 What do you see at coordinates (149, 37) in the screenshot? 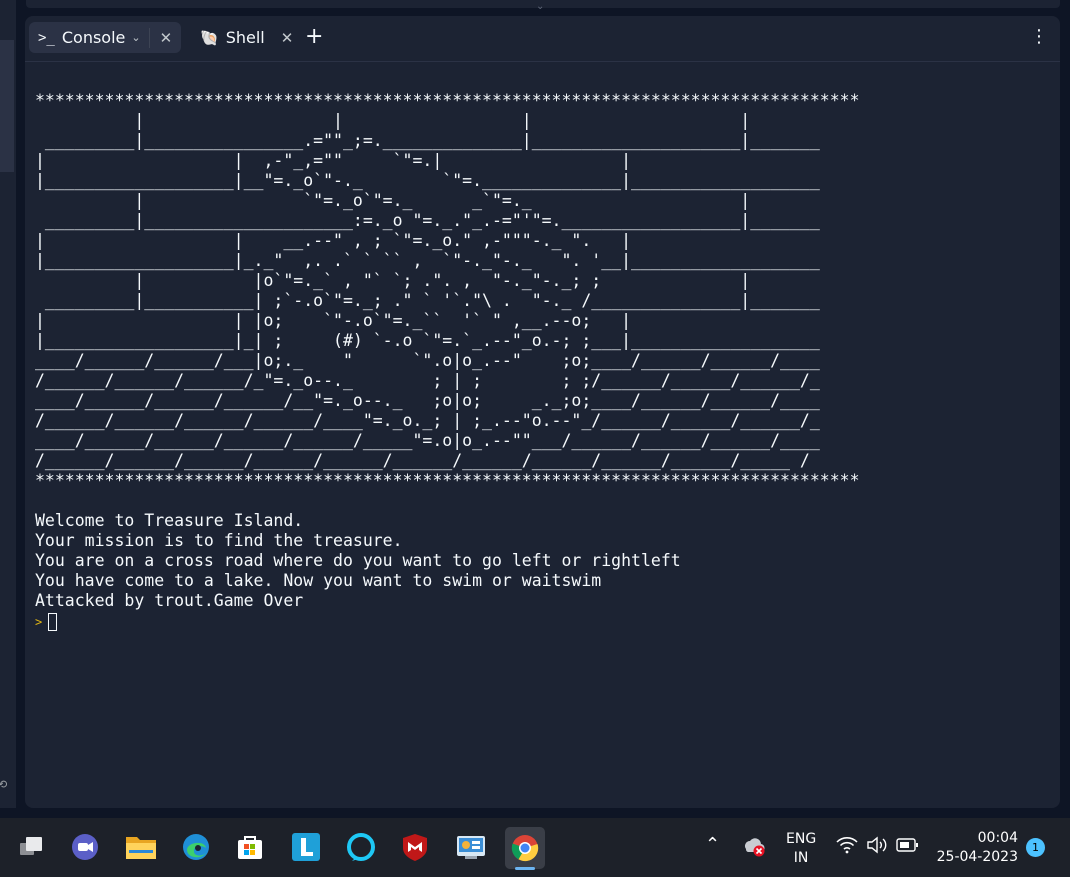
I see `tab-divider` at bounding box center [149, 37].